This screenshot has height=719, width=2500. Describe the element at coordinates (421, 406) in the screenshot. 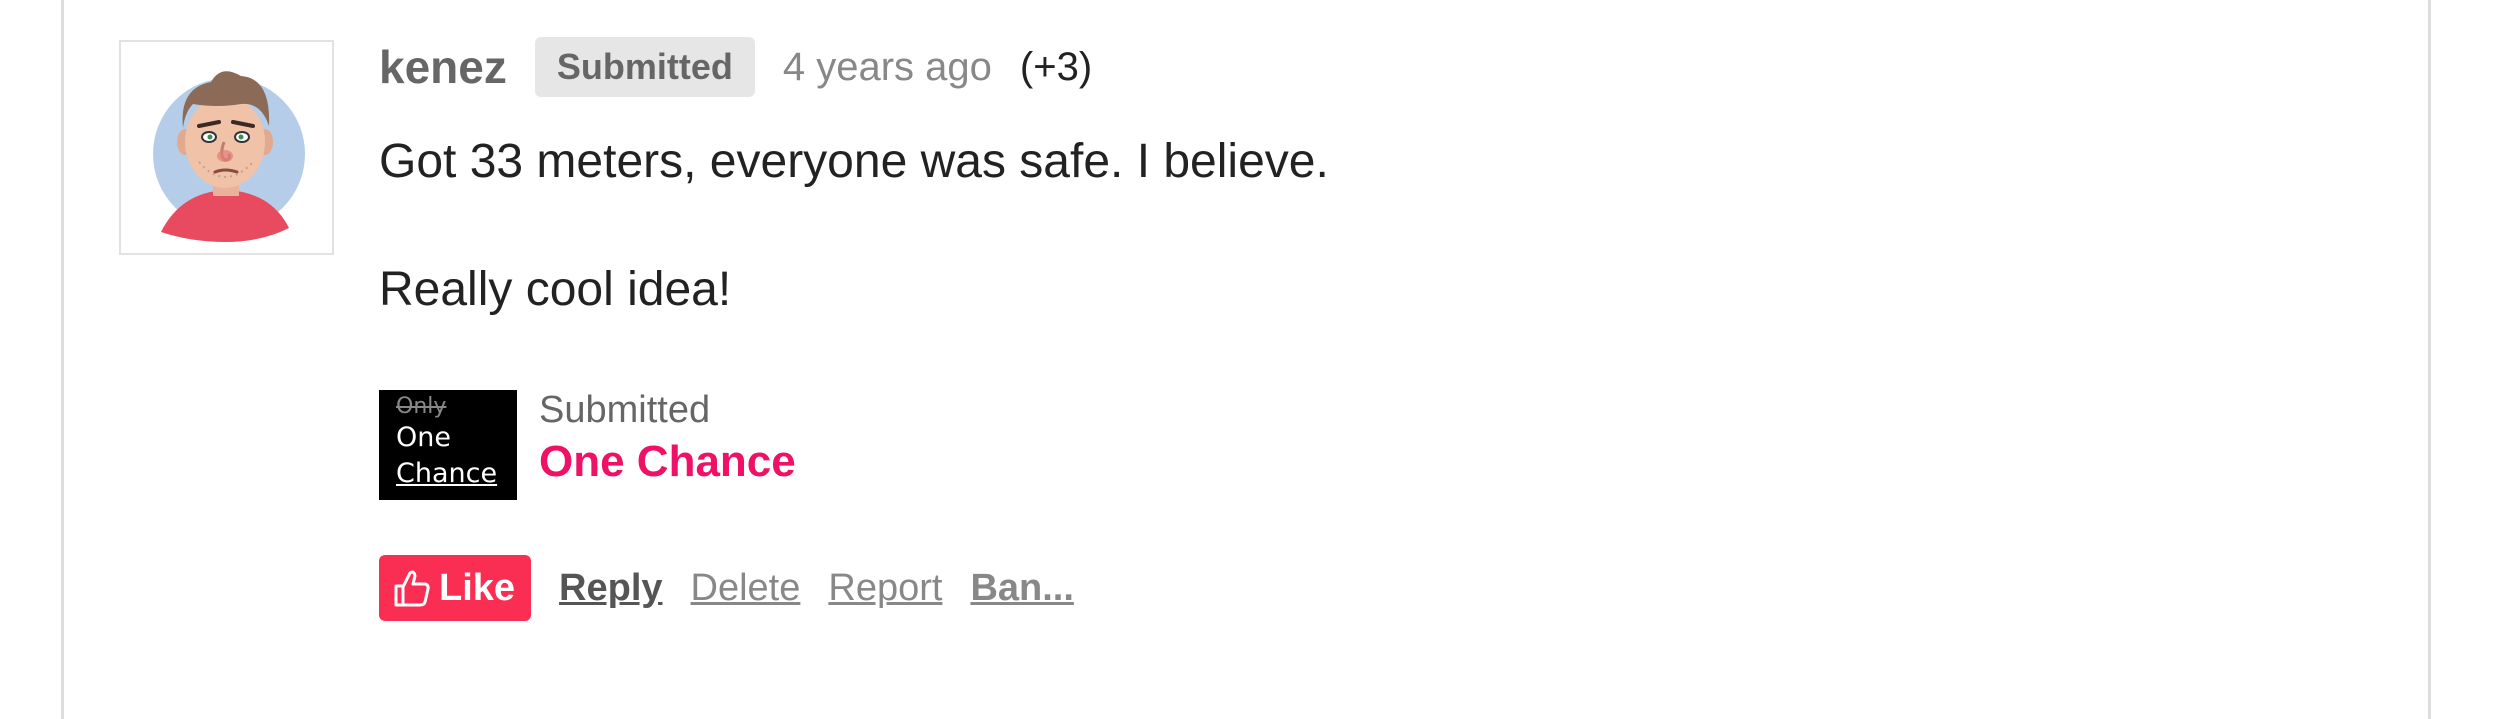

I see `thumbnail-text-only: Only` at that location.